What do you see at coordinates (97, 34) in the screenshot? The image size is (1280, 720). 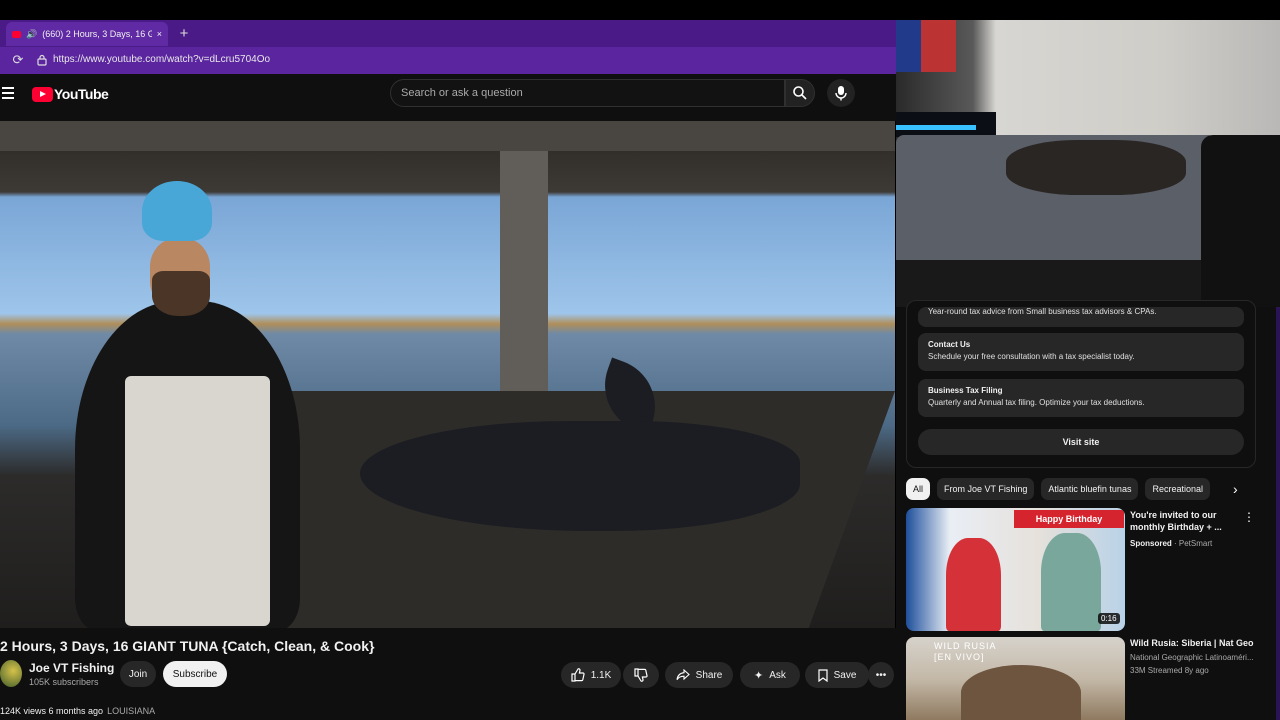 I see `tab-title: (660) 2 Hours, 3 Days, 16 GIAN` at bounding box center [97, 34].